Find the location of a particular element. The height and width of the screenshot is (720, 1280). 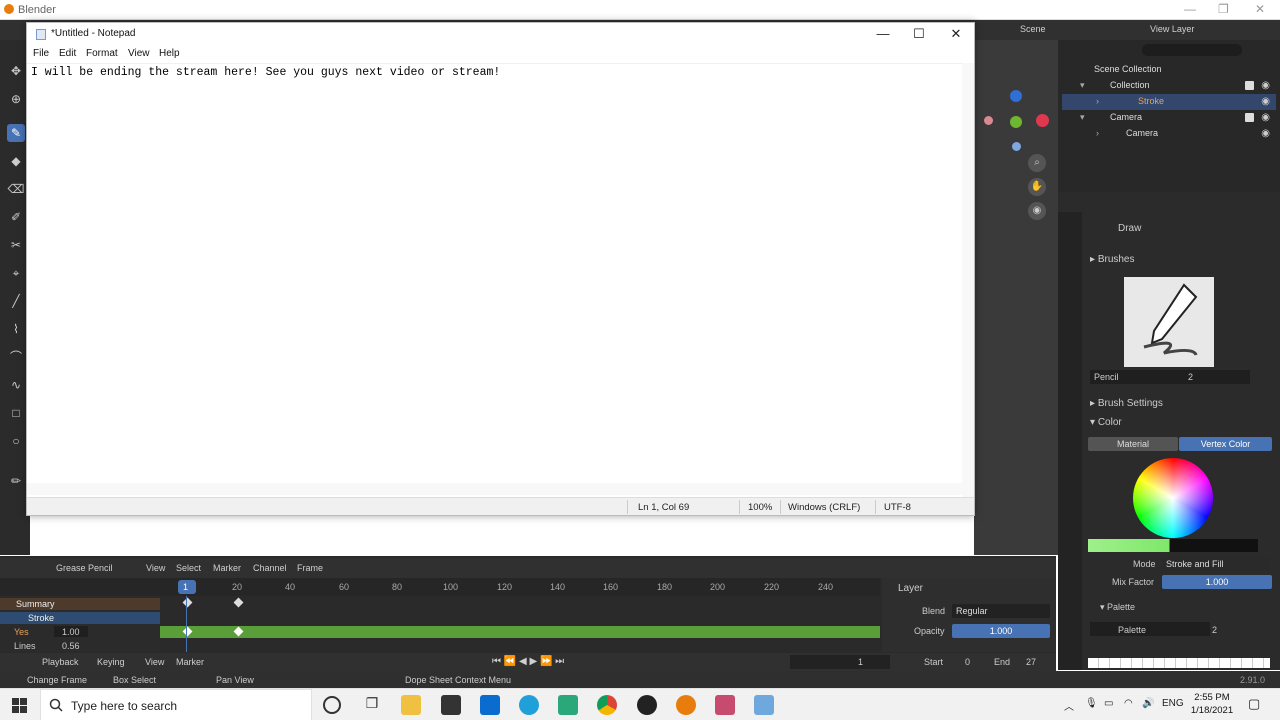

horizontal-scrollbar is located at coordinates (494, 489).